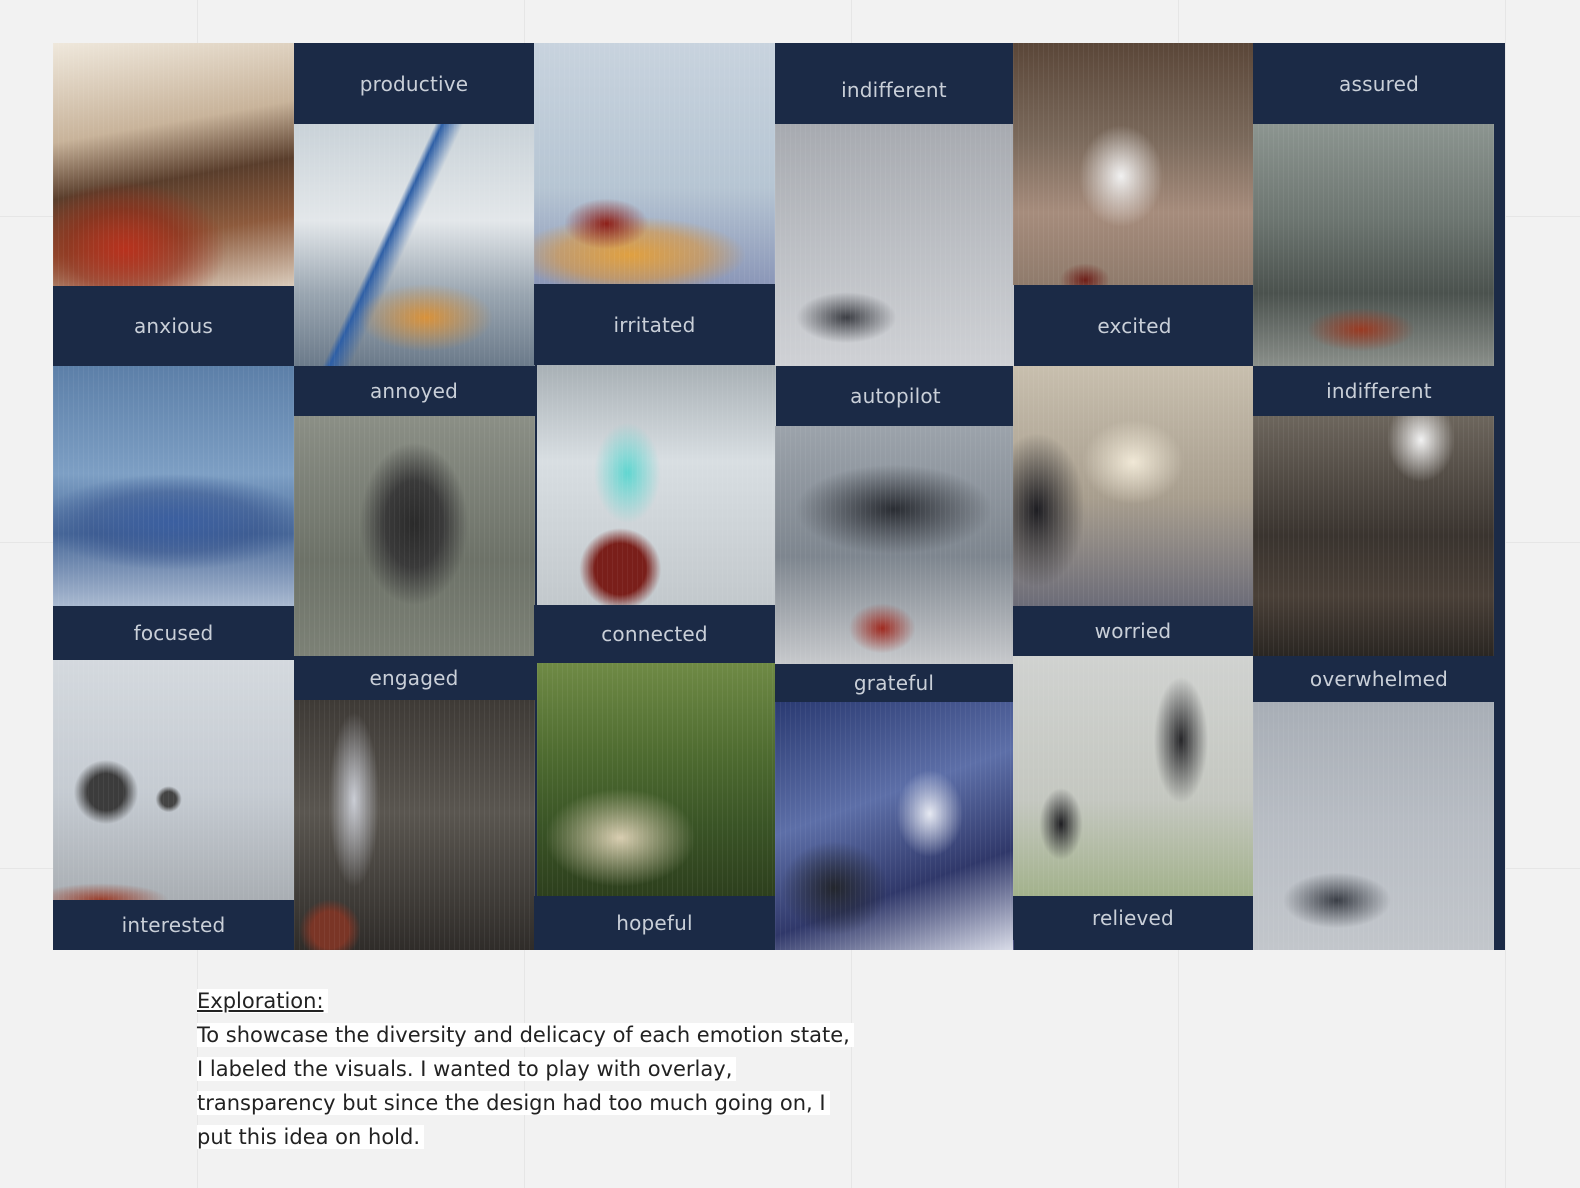 The width and height of the screenshot is (1580, 1188). I want to click on note-line-4: put this idea on hold., so click(311, 1137).